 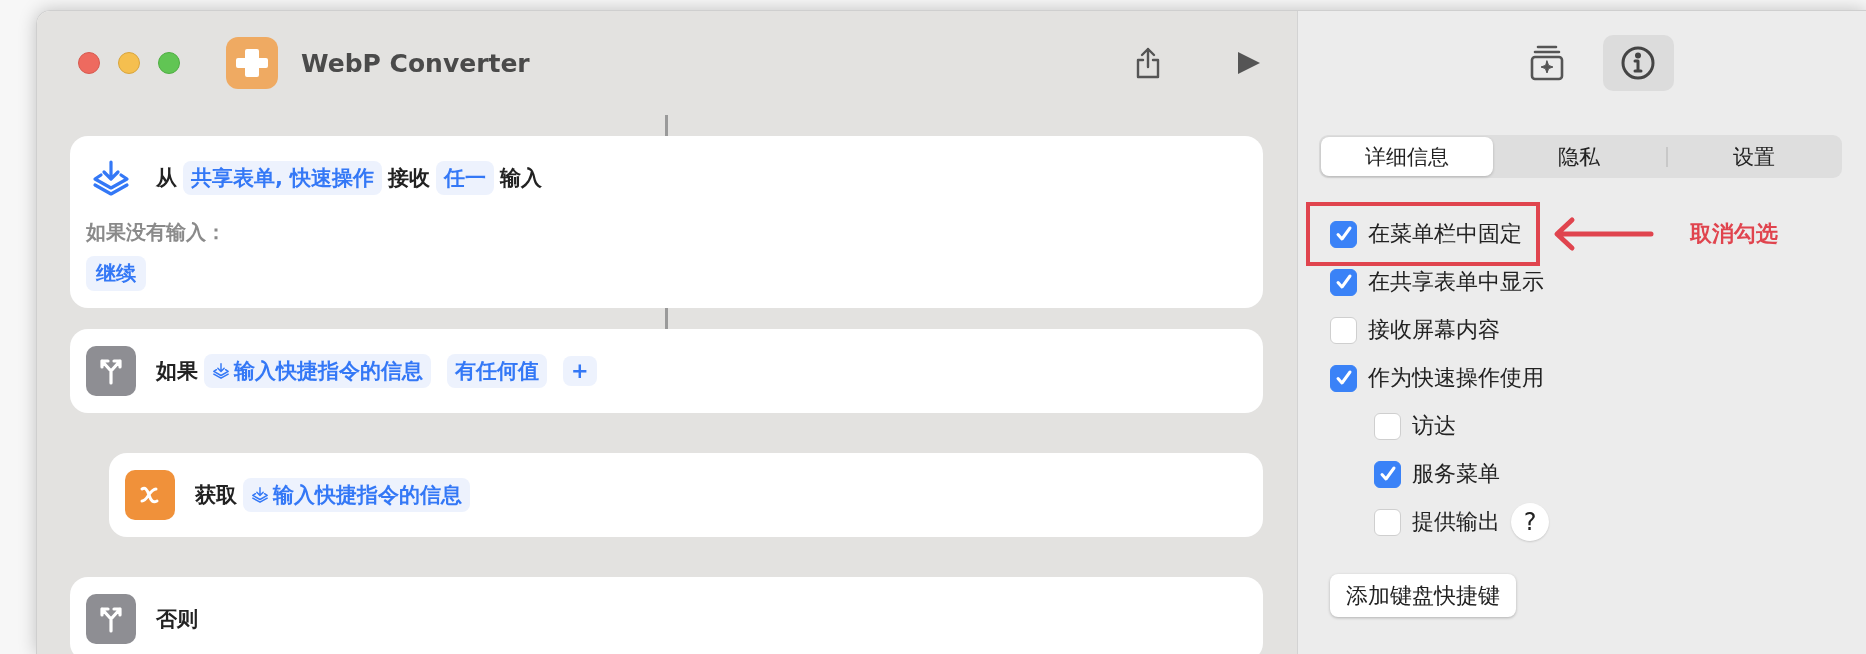 I want to click on app-icon, so click(x=252, y=63).